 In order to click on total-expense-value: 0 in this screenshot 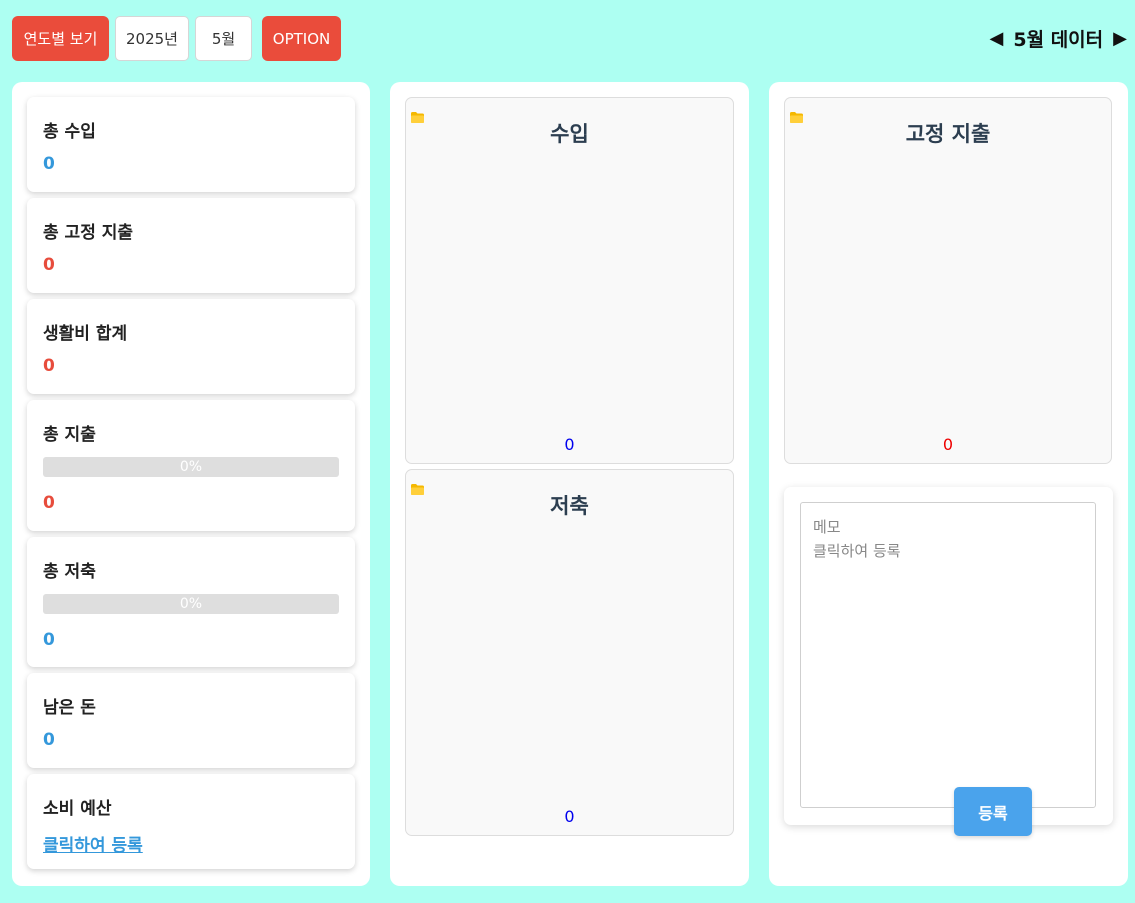, I will do `click(49, 503)`.